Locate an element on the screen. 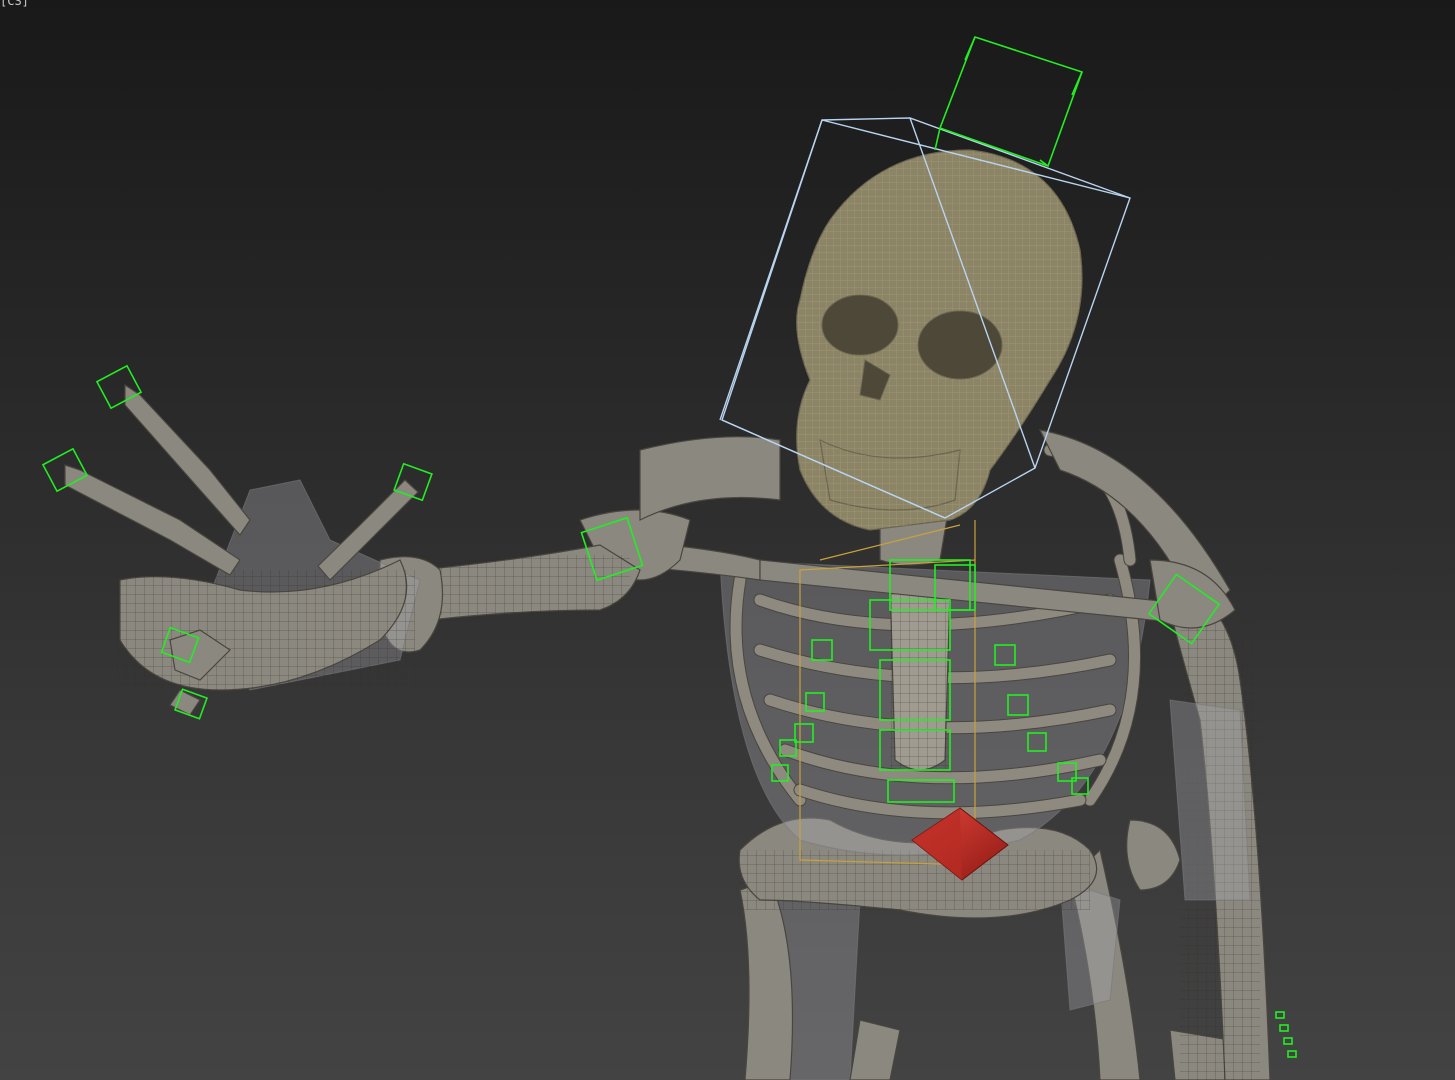 The width and height of the screenshot is (1455, 1080). eye-socket-left is located at coordinates (860, 325).